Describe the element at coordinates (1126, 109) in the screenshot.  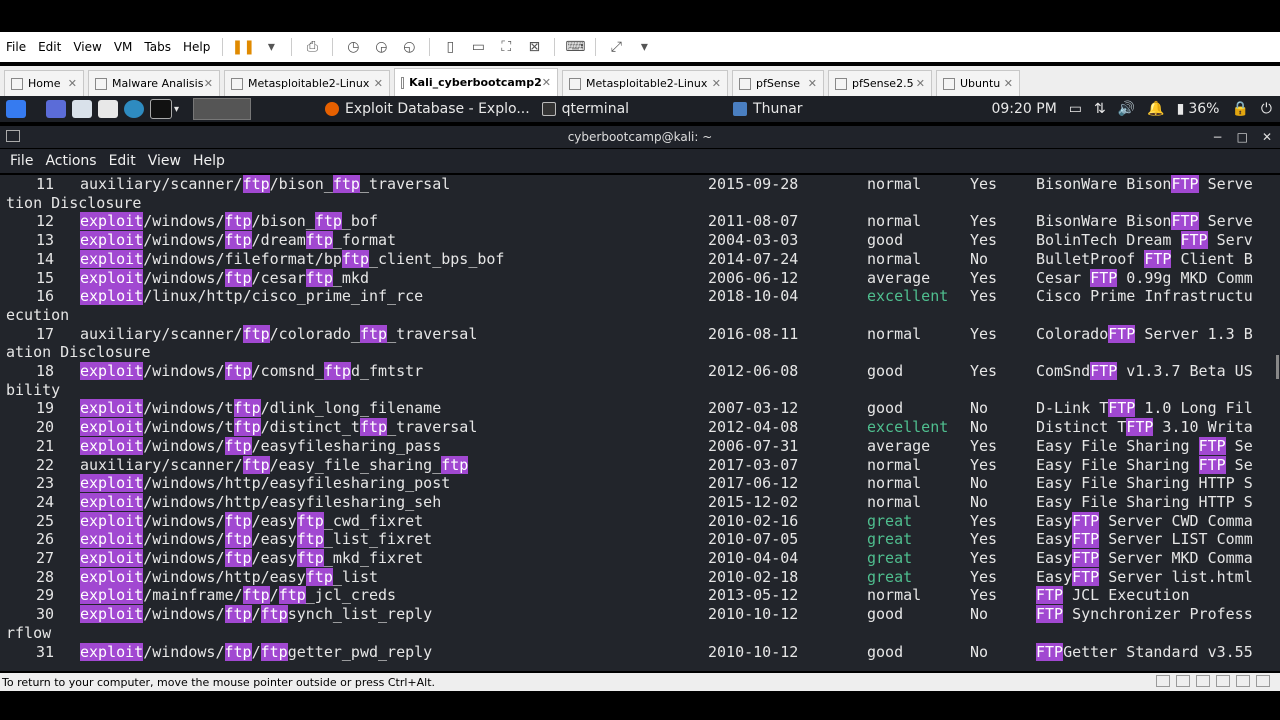
I see `volume-icon: 🔊` at that location.